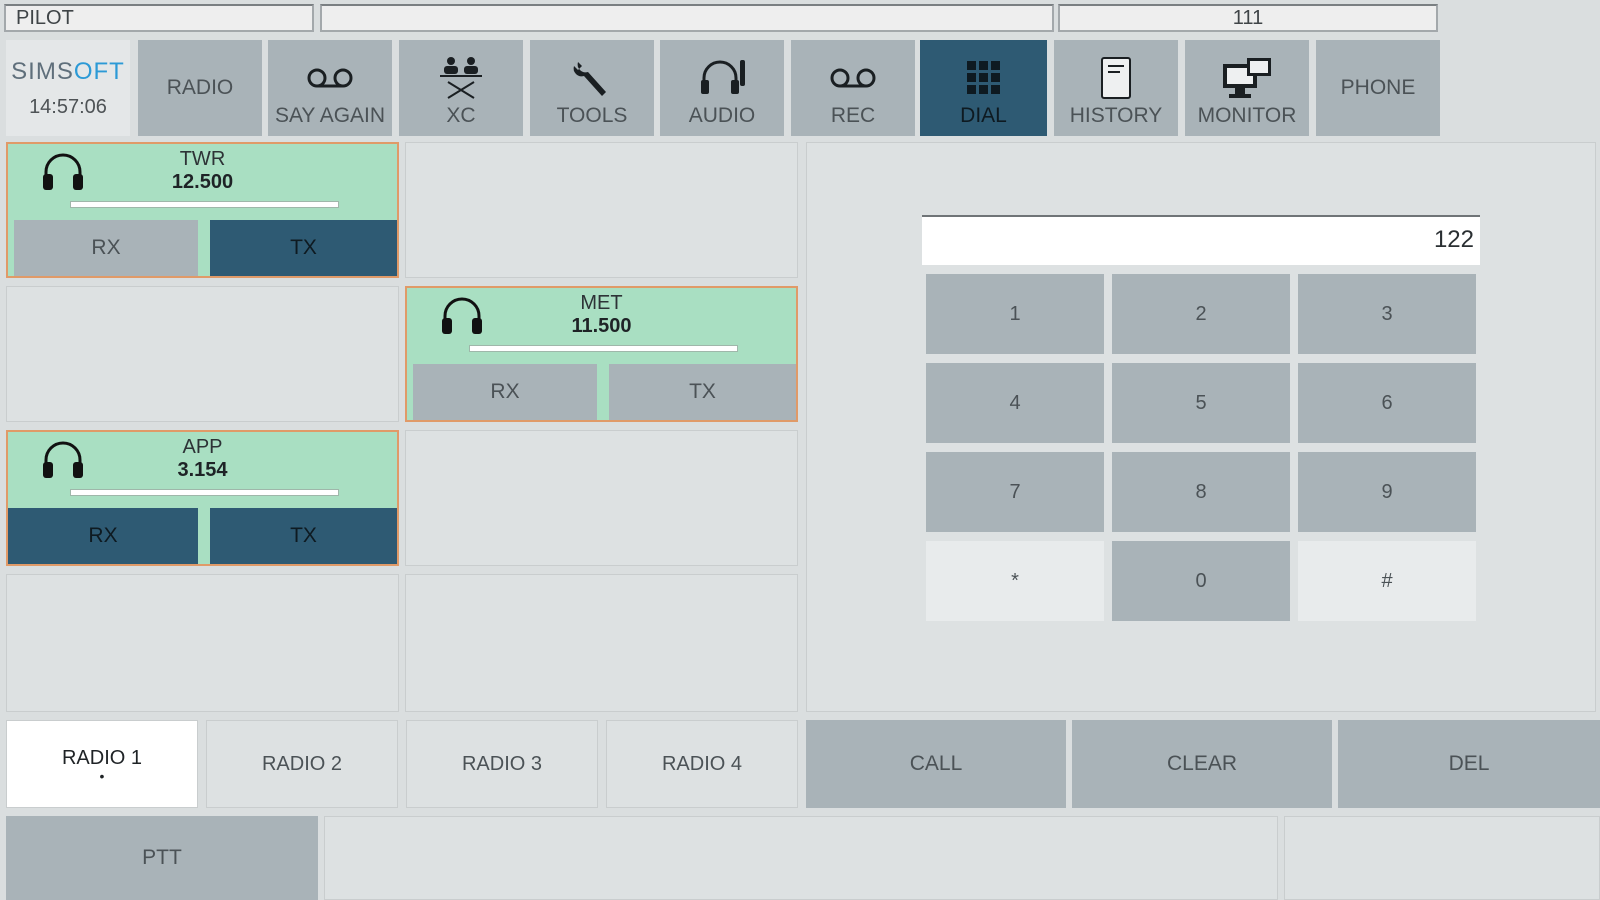 This screenshot has width=1600, height=900. I want to click on clock: 14:57:06, so click(68, 106).